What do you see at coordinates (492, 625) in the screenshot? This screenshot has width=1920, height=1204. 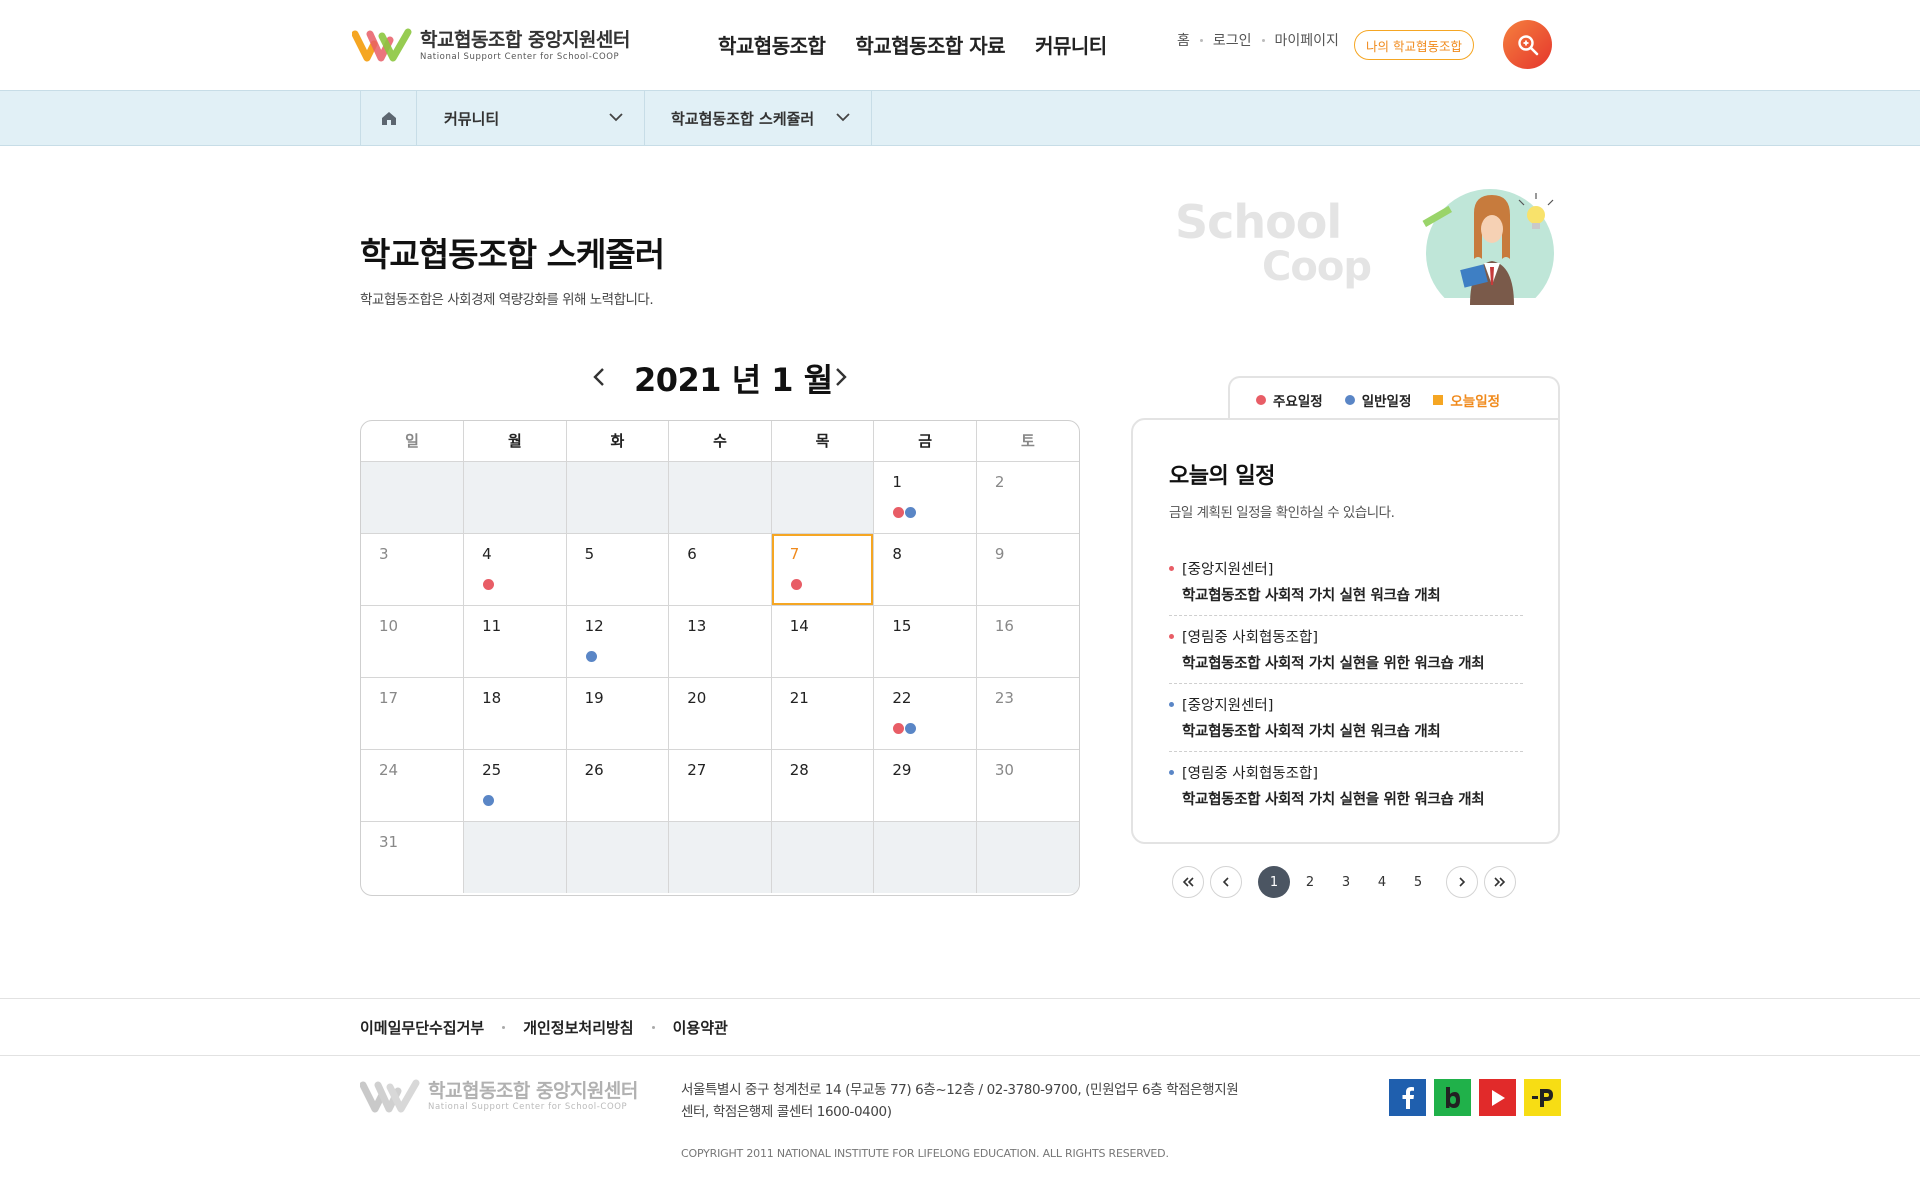 I see `day-number: 11` at bounding box center [492, 625].